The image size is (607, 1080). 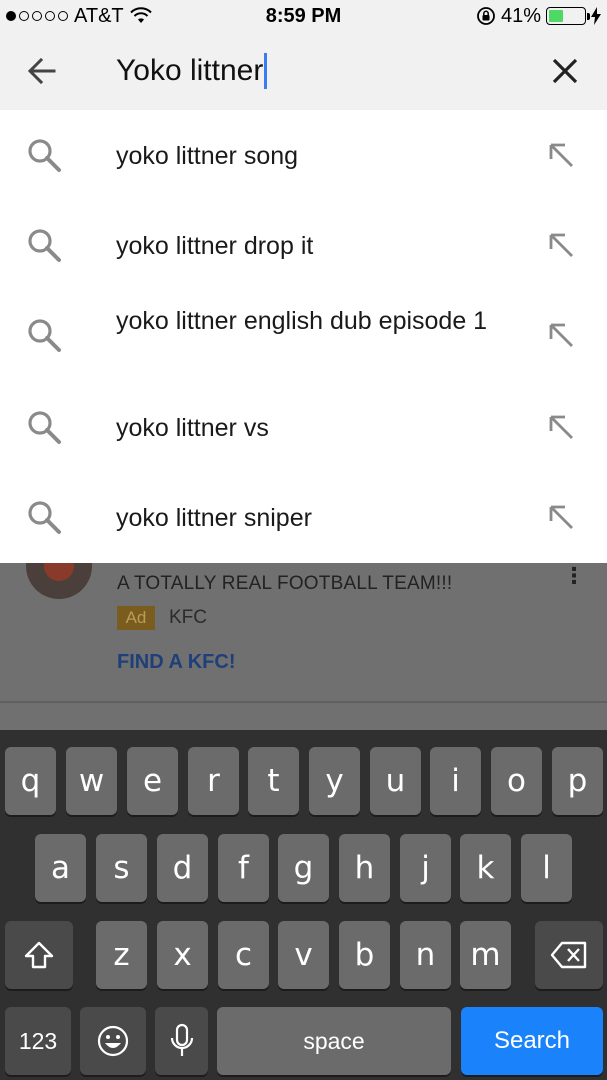 What do you see at coordinates (136, 618) in the screenshot?
I see `ad-badge: Ad` at bounding box center [136, 618].